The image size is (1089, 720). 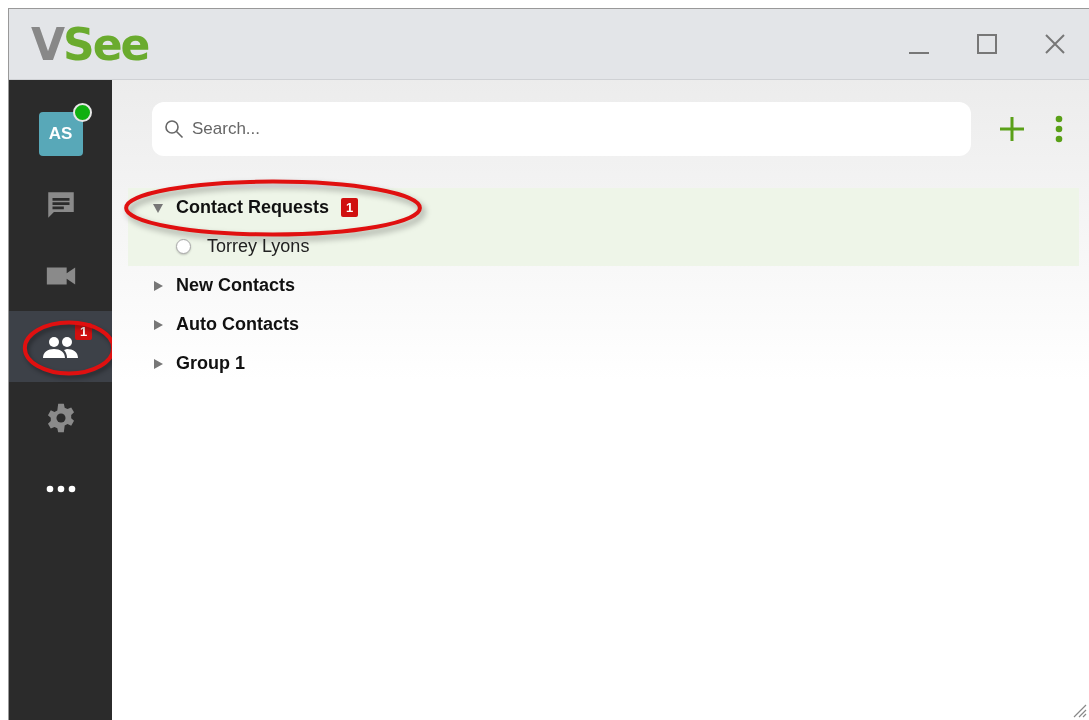 What do you see at coordinates (237, 324) in the screenshot?
I see `group-label: Auto Contacts` at bounding box center [237, 324].